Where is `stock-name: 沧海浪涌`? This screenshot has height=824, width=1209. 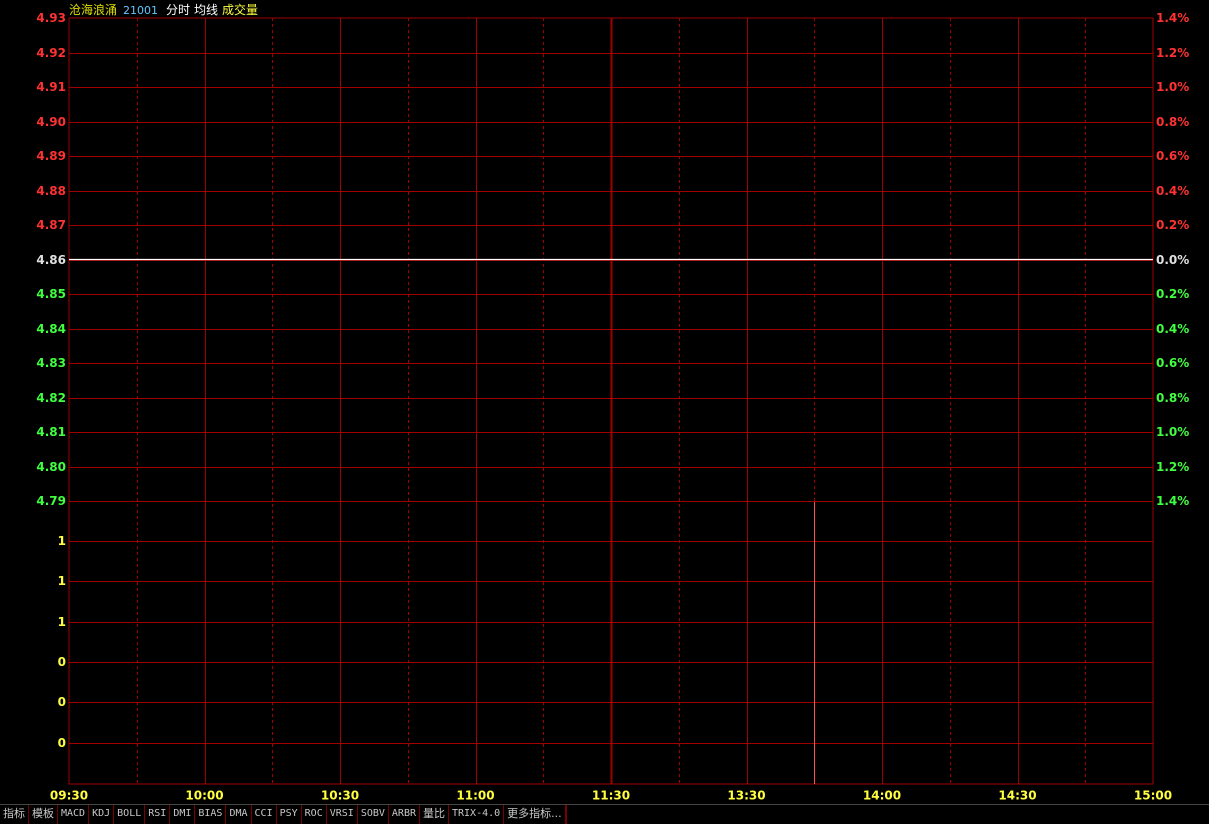 stock-name: 沧海浪涌 is located at coordinates (93, 10).